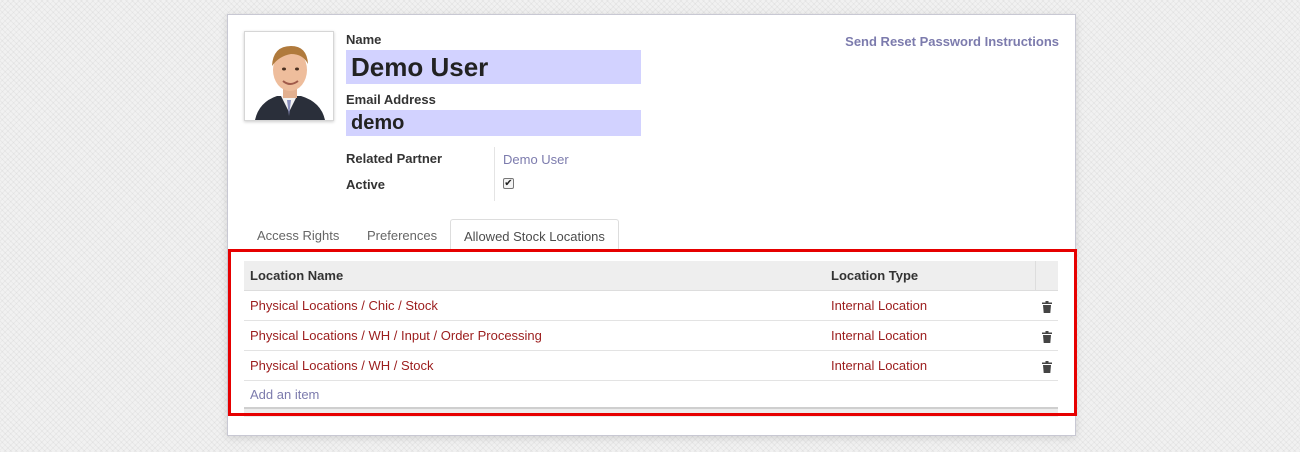 The width and height of the screenshot is (1300, 452). I want to click on name-label: Name, so click(364, 39).